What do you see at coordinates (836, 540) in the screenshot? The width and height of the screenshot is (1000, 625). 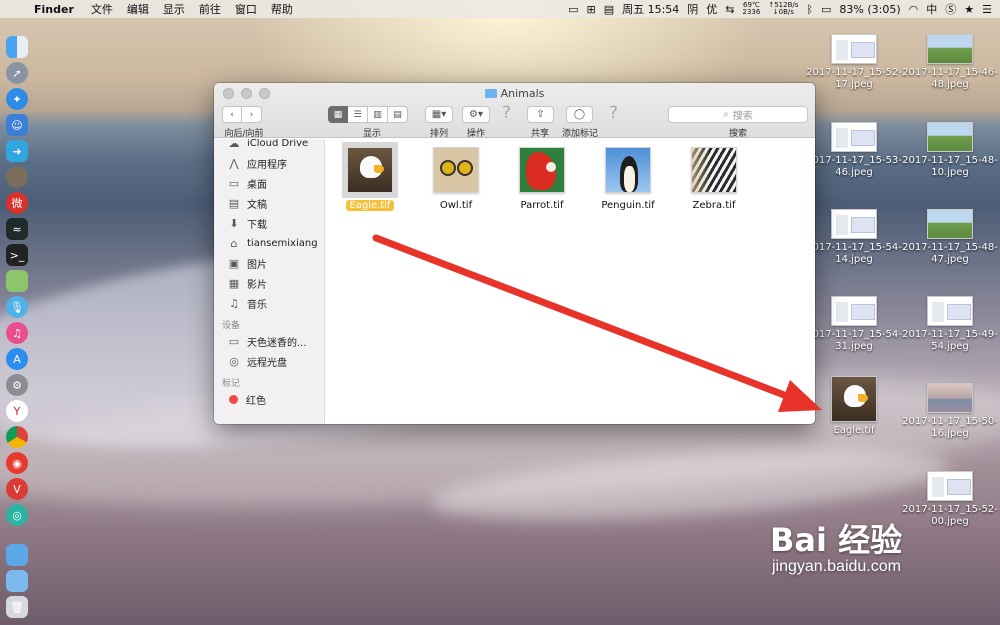 I see `baidu-logo: Bai 经验` at bounding box center [836, 540].